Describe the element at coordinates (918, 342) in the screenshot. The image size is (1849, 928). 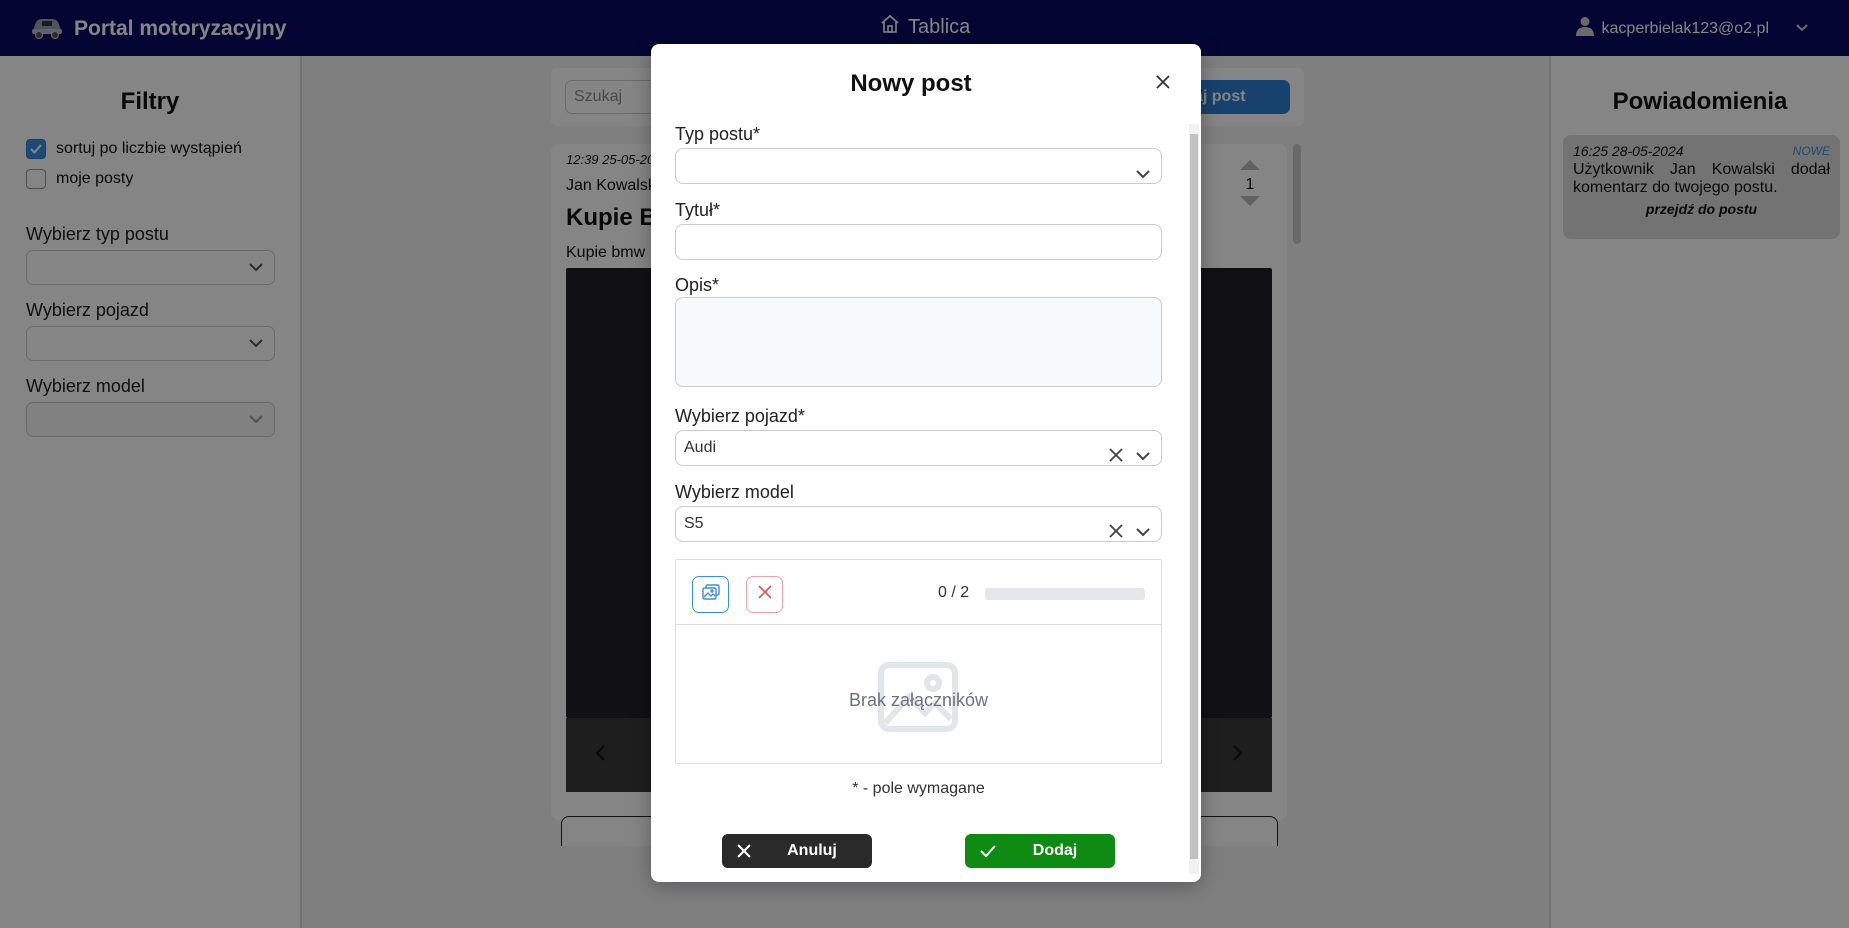
I see `description-textarea` at that location.